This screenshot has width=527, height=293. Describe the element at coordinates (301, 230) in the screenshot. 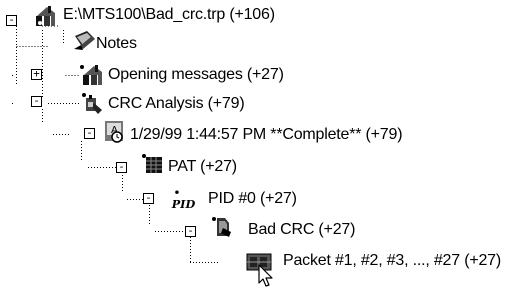

I see `node-label-bad-crc: Bad CRC (+27)` at that location.